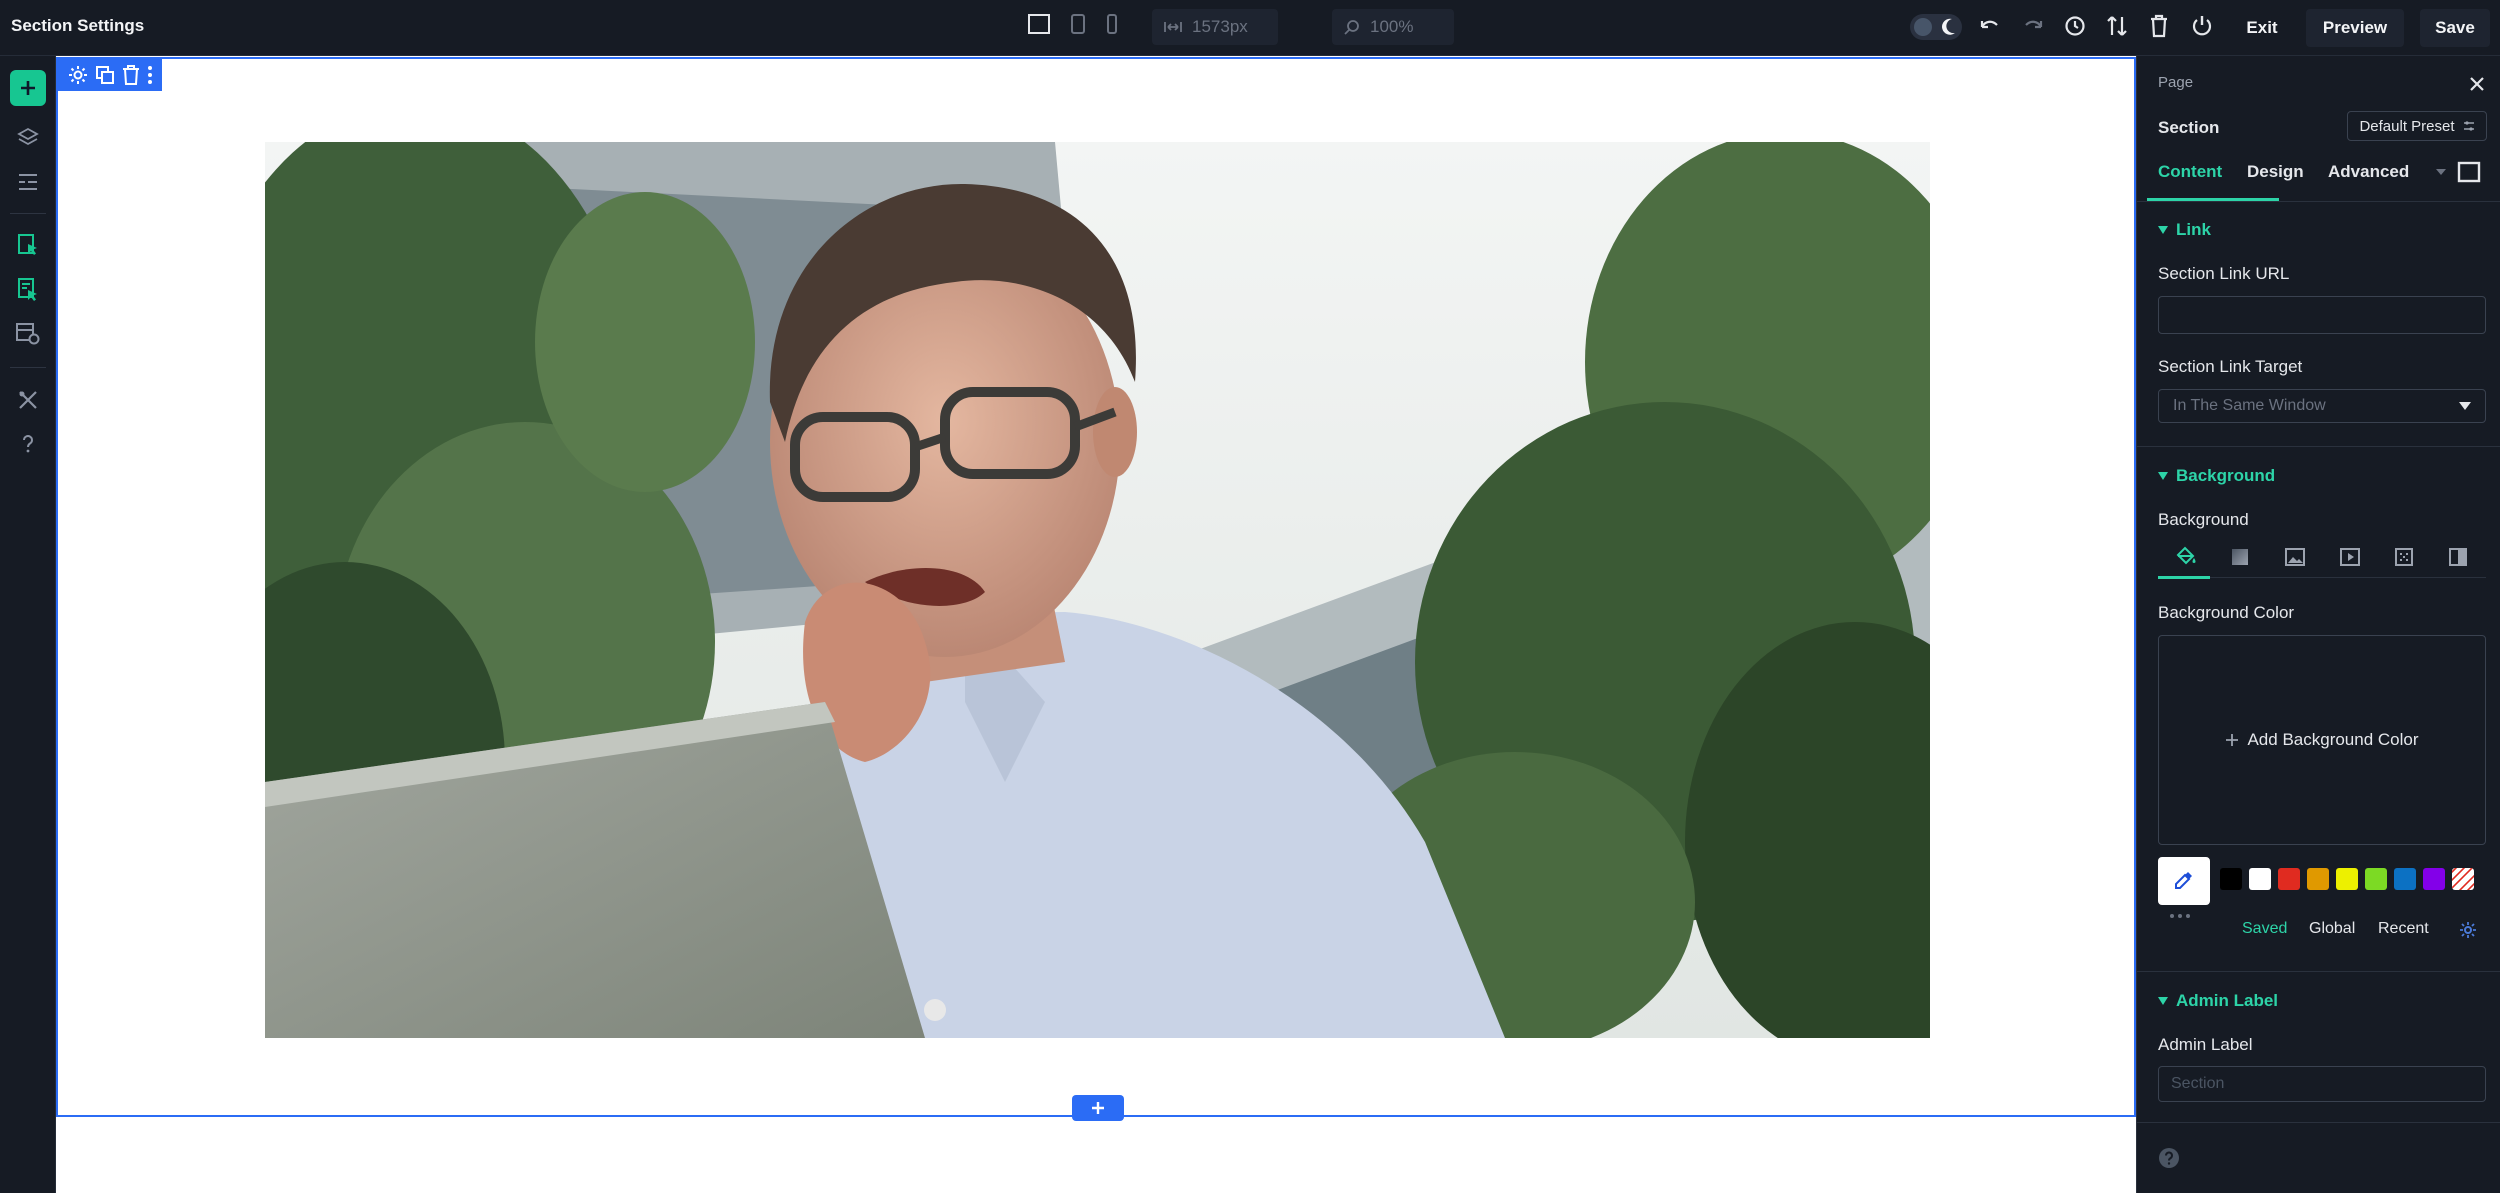 The width and height of the screenshot is (2500, 1193). Describe the element at coordinates (2193, 229) in the screenshot. I see `link-group-title: Link` at that location.